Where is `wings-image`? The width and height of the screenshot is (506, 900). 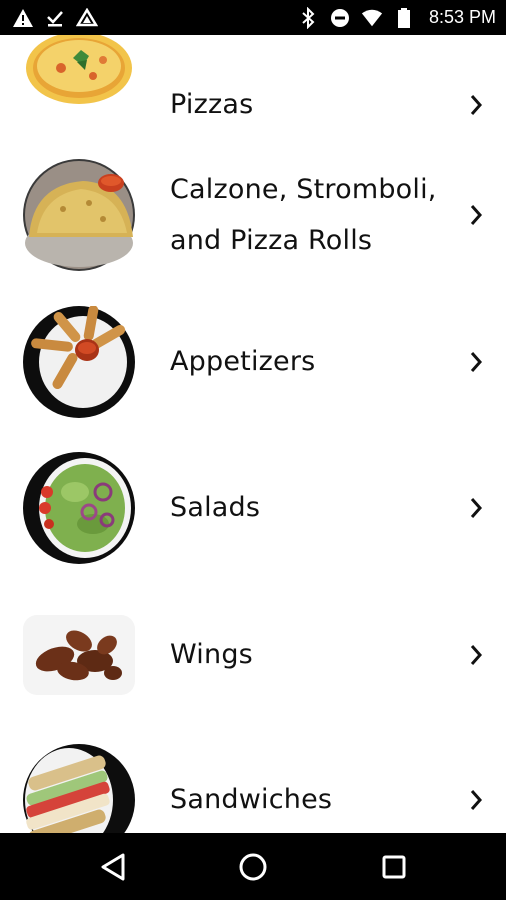
wings-image is located at coordinates (79, 655).